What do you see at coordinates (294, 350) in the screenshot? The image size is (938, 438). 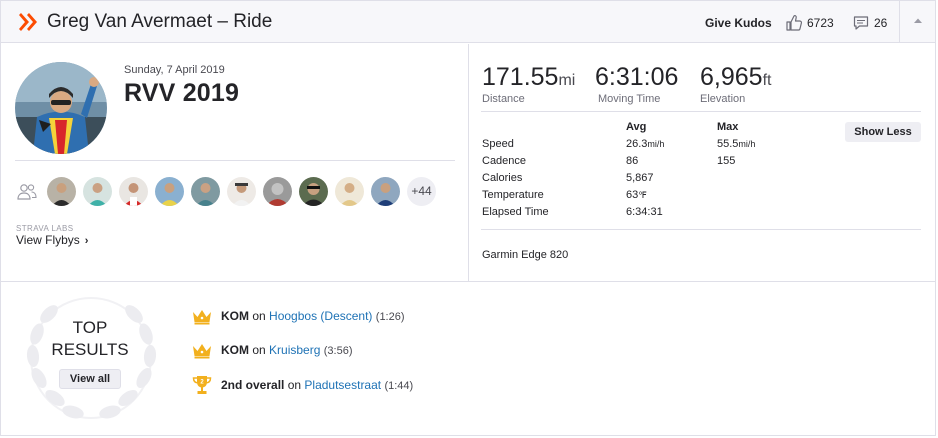 I see `segment-link: Kruisberg` at bounding box center [294, 350].